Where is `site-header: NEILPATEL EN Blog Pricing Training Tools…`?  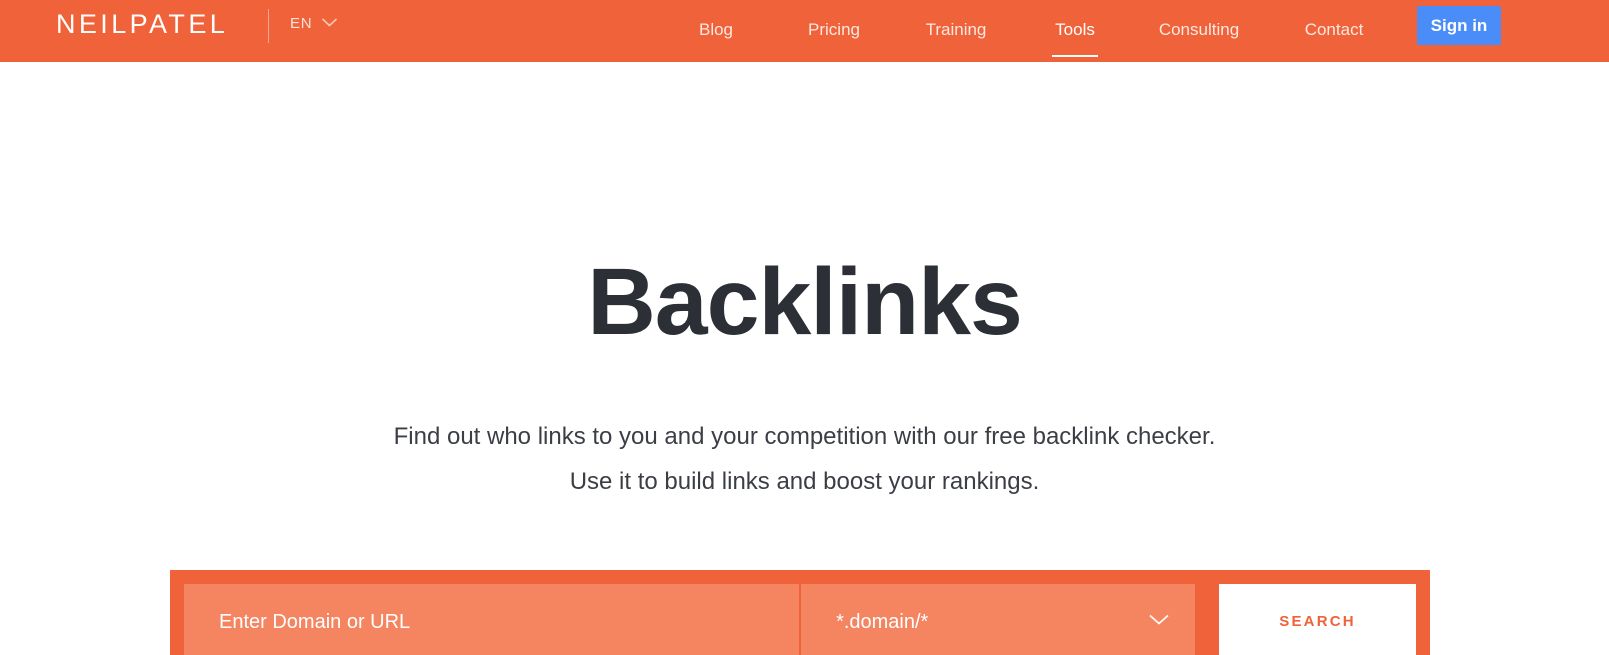
site-header: NEILPATEL EN Blog Pricing Training Tools… is located at coordinates (804, 31).